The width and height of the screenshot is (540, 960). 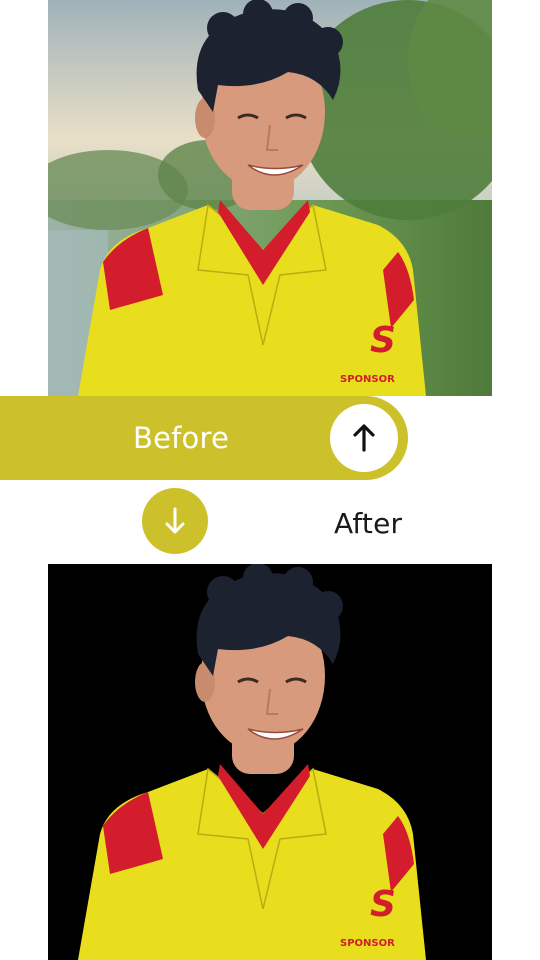 What do you see at coordinates (368, 523) in the screenshot?
I see `after-label: After` at bounding box center [368, 523].